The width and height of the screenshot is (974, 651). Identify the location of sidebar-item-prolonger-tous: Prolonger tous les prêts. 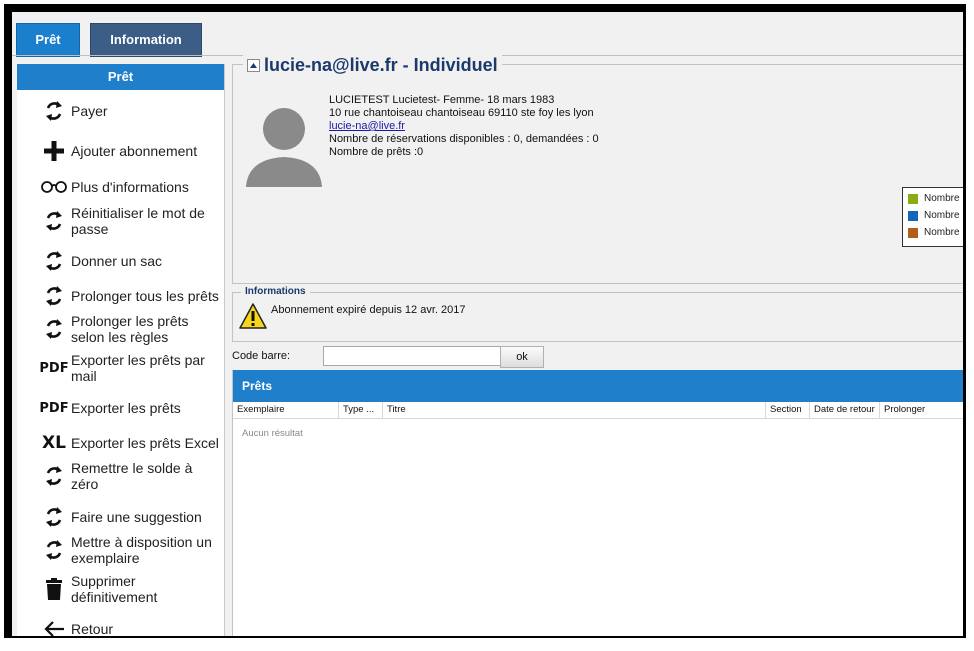
(120, 296).